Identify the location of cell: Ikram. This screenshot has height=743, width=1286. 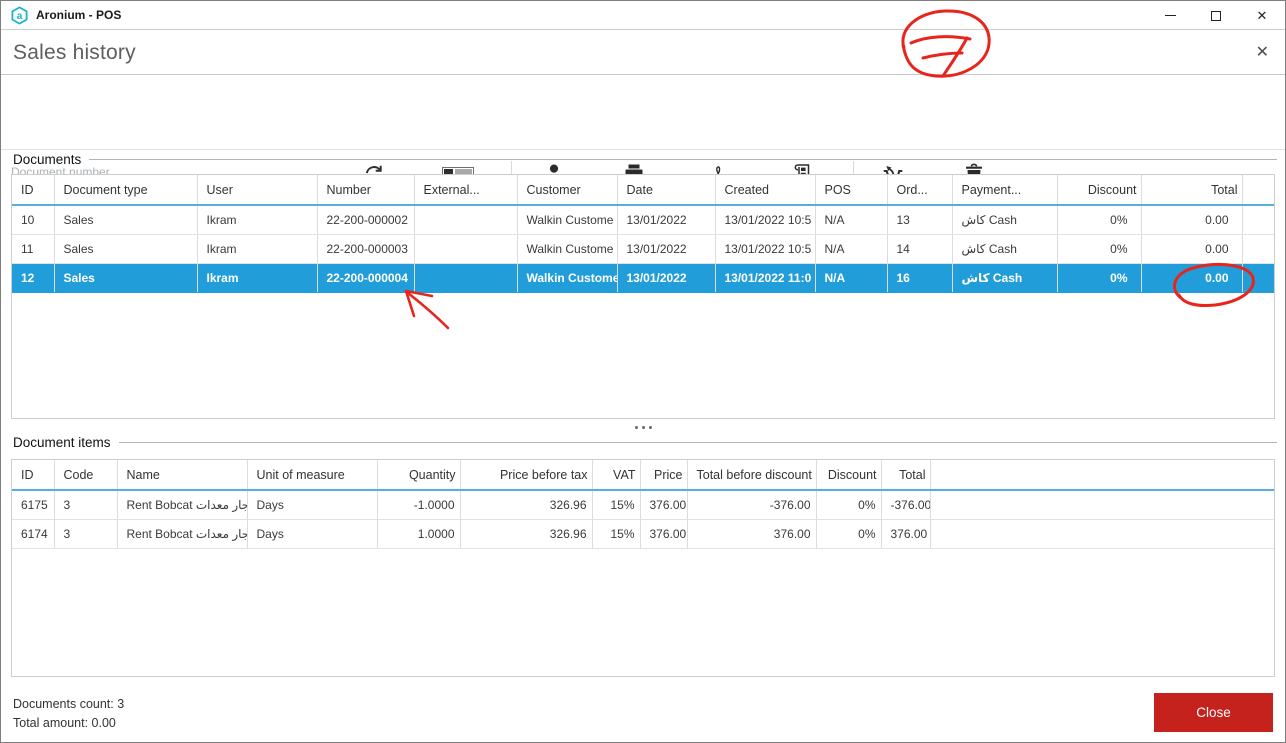
(257, 220).